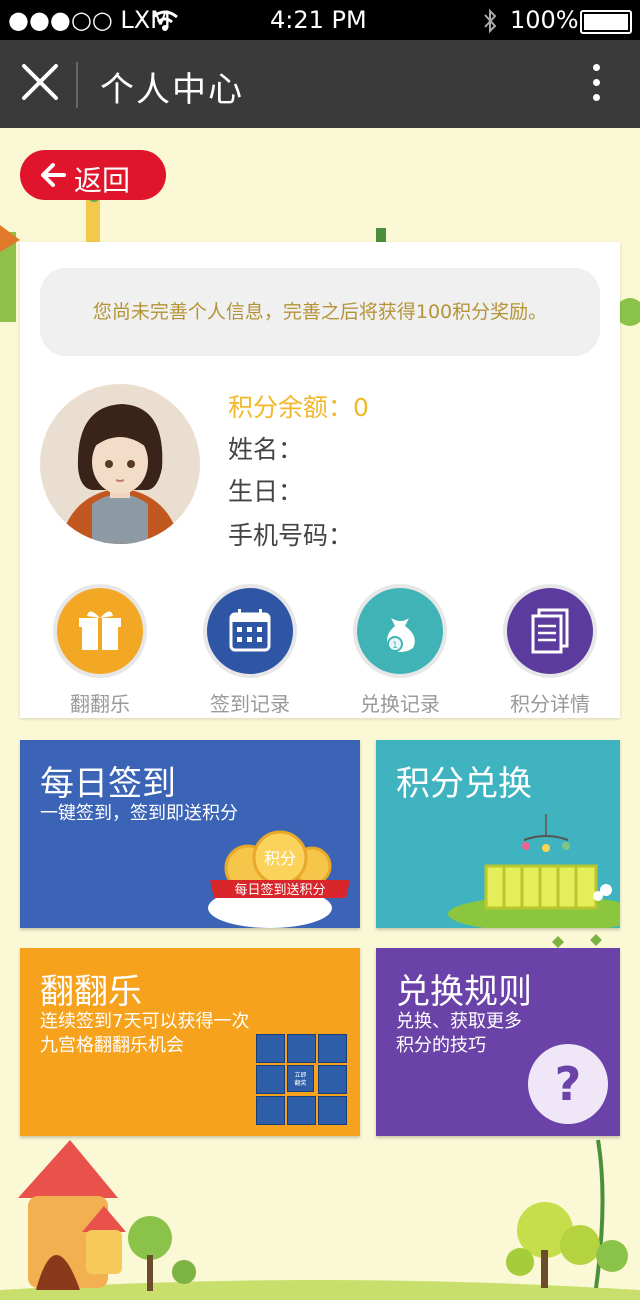  I want to click on feature-flip-label: 翻翻乐, so click(100, 704).